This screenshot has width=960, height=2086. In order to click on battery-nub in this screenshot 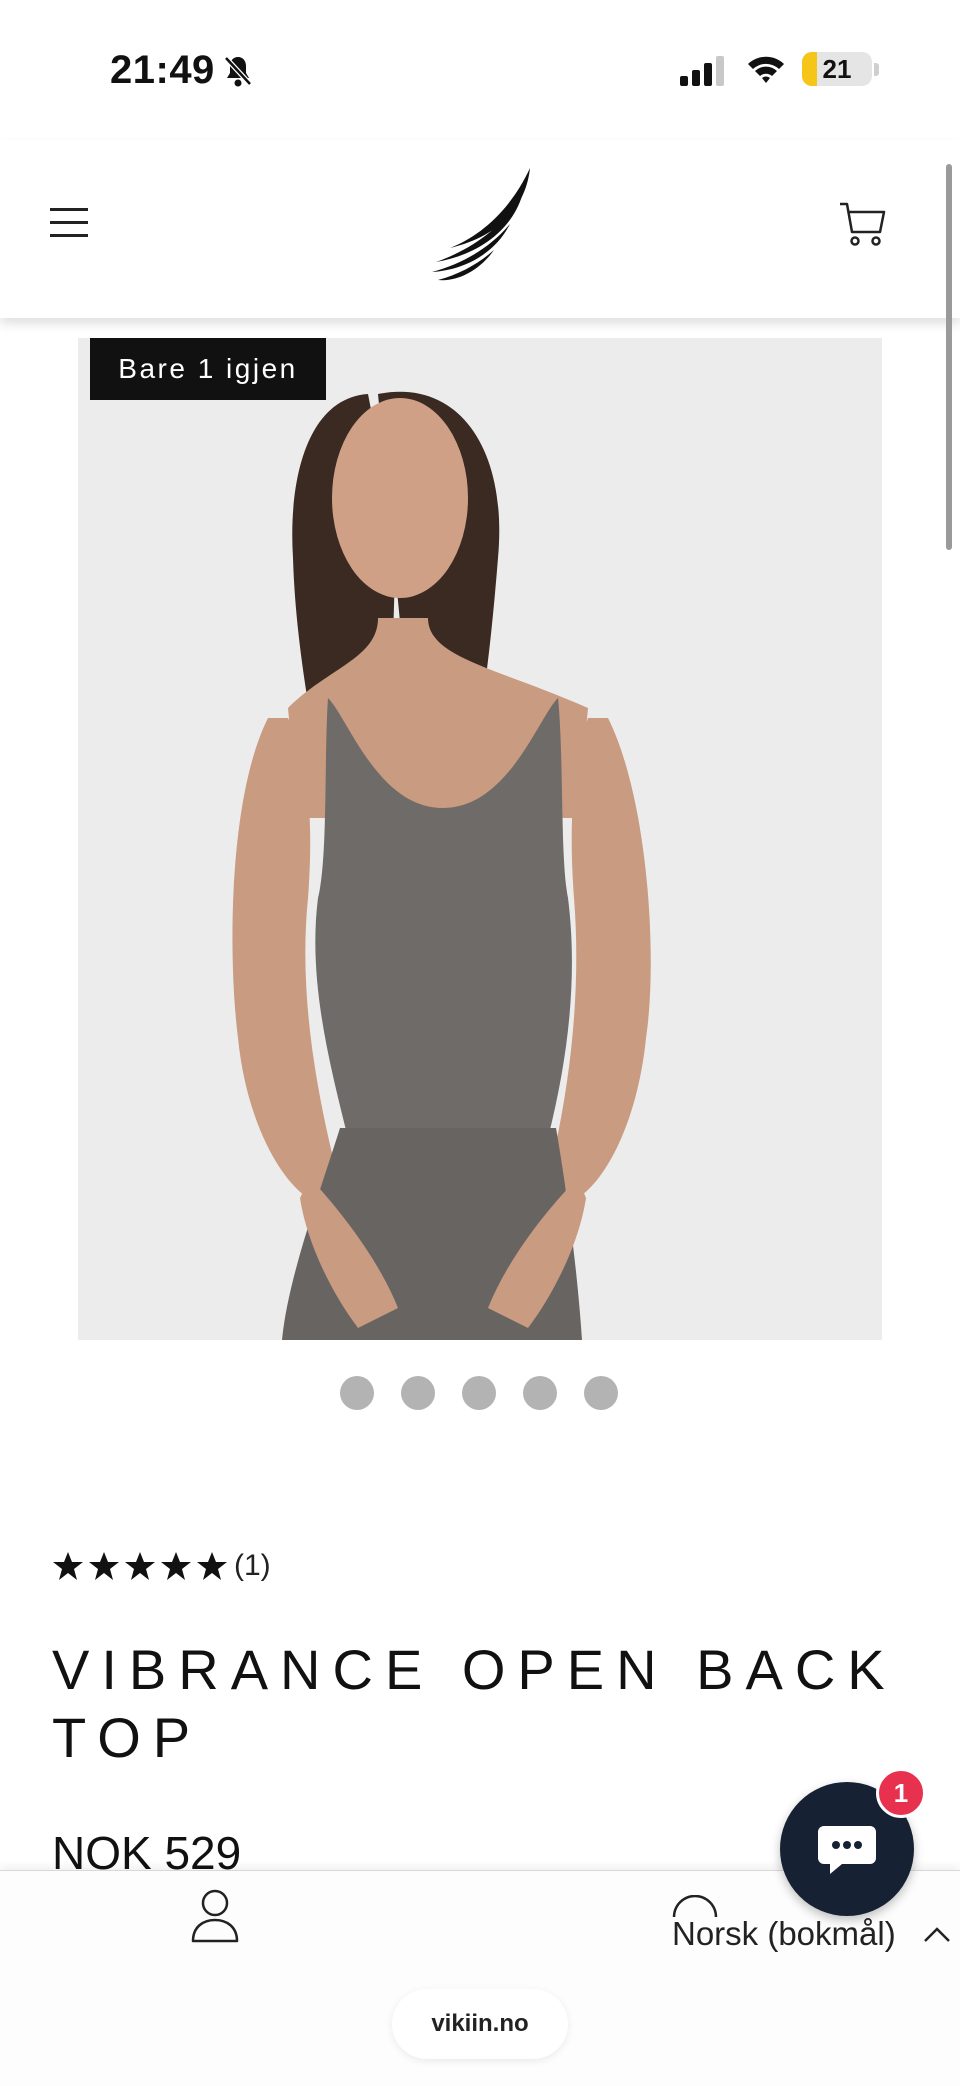, I will do `click(876, 69)`.